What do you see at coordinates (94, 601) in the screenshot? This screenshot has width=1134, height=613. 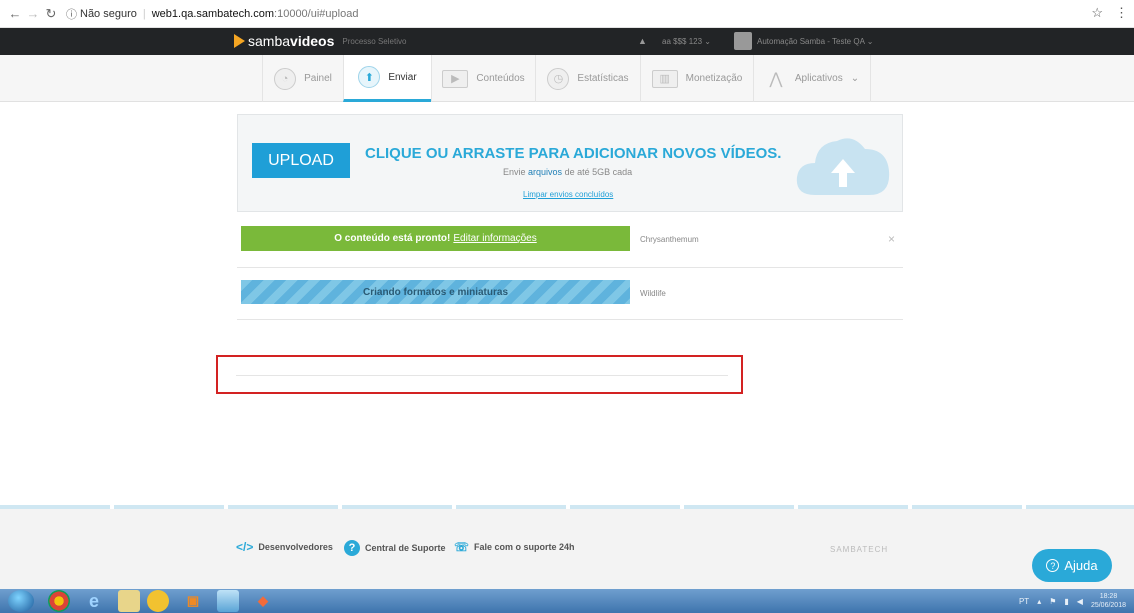 I see `ie-icon: e` at bounding box center [94, 601].